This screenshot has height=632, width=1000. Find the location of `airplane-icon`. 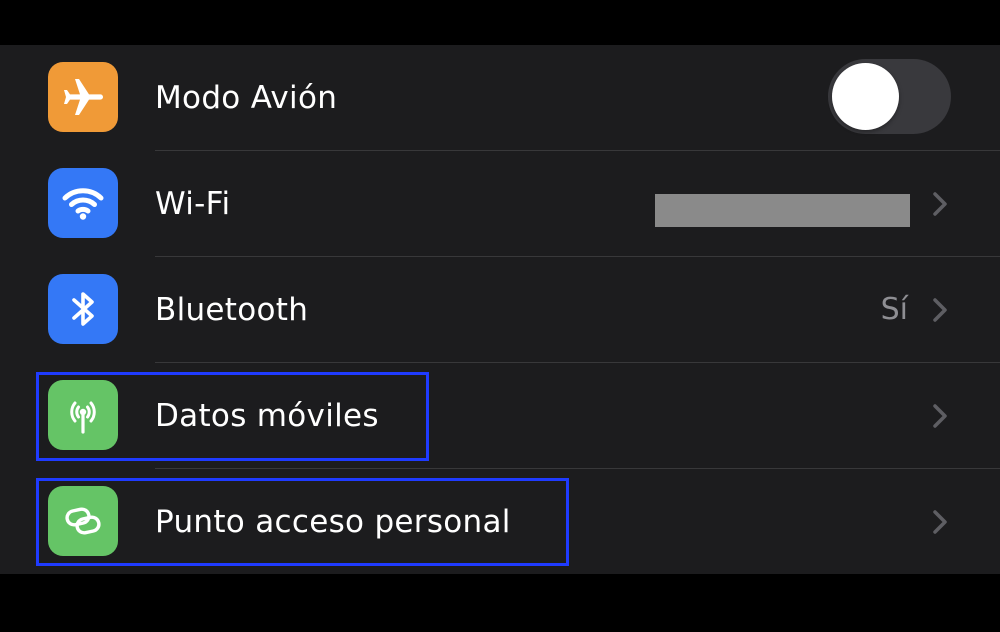

airplane-icon is located at coordinates (83, 97).